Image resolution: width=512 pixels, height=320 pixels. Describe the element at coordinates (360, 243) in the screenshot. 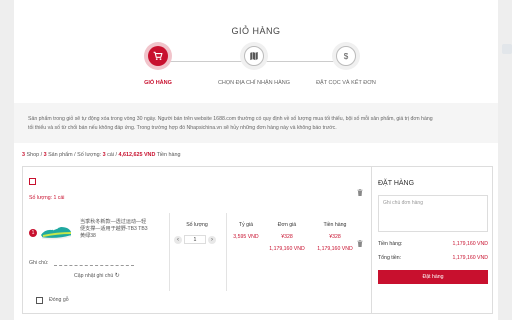

I see `item-trash-icon` at that location.